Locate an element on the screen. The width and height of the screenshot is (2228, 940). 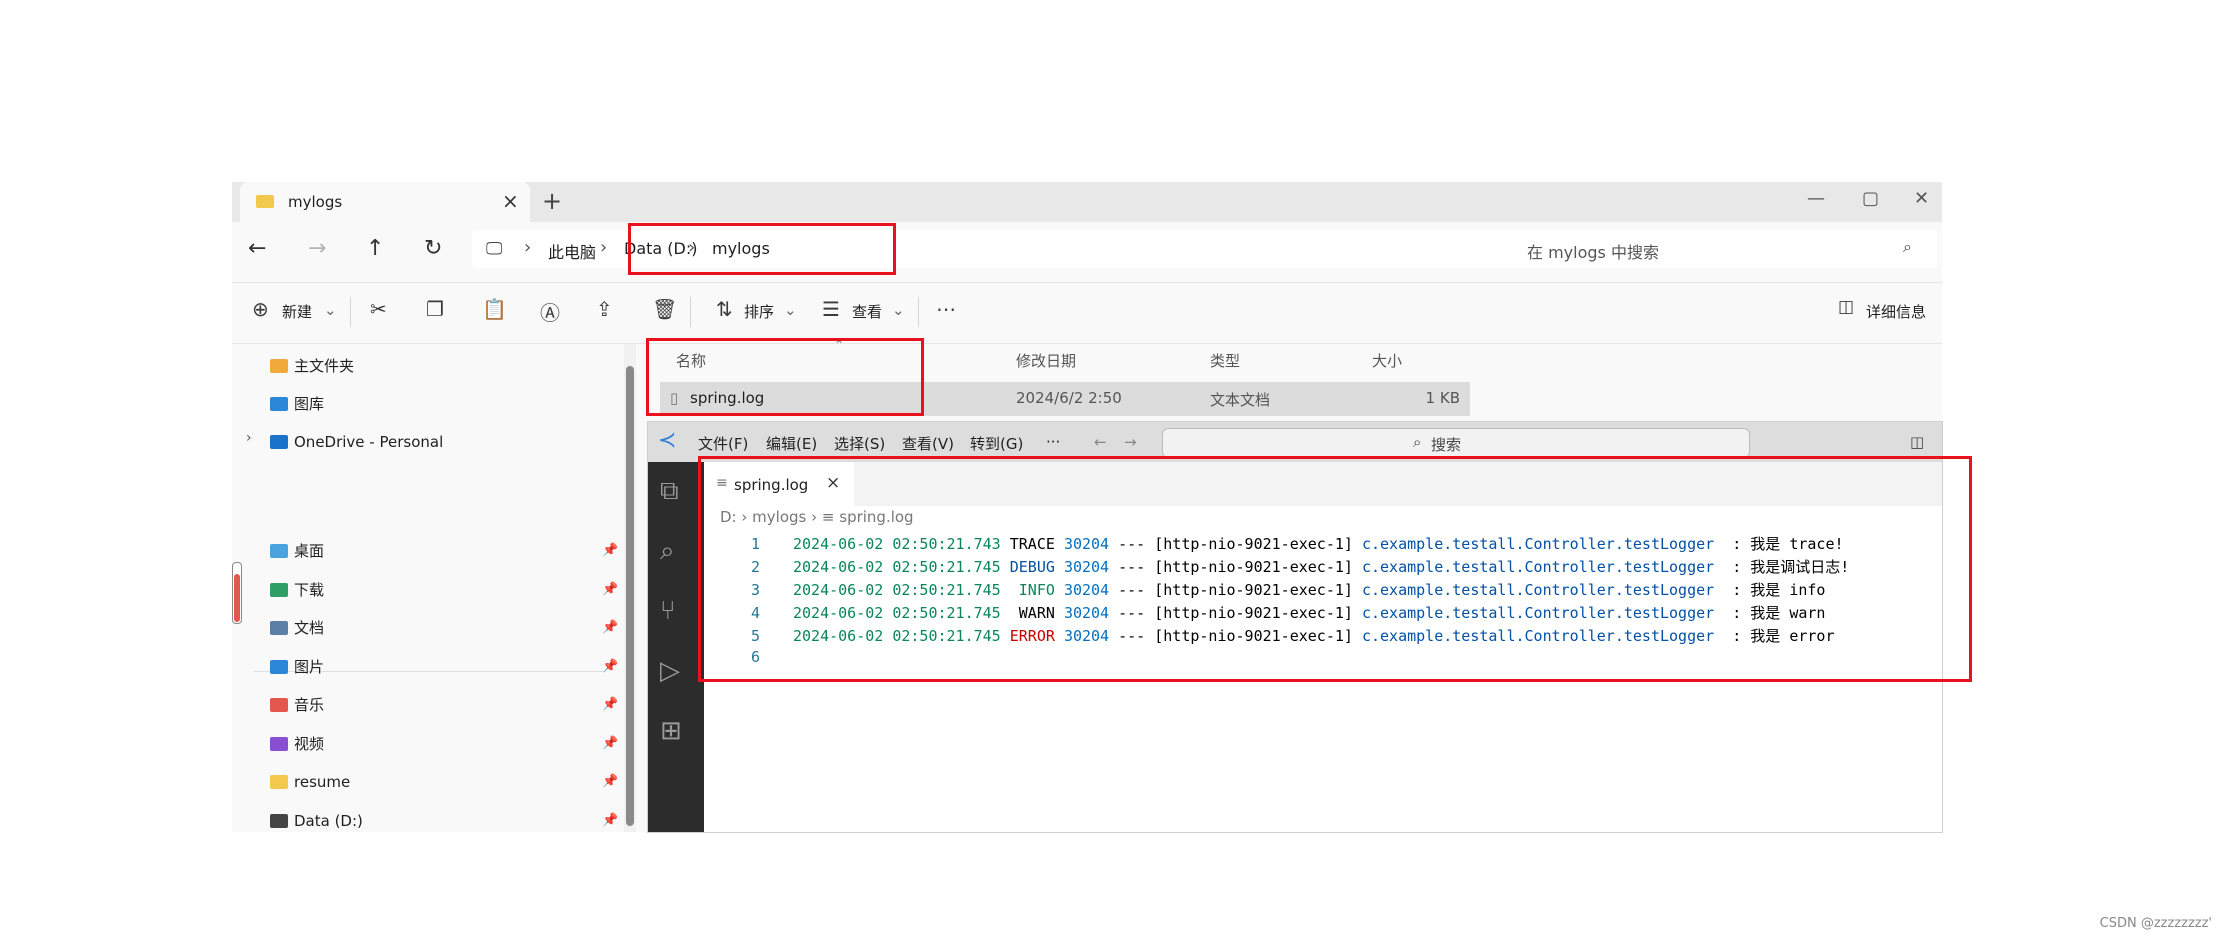
column-header-size: 大小 is located at coordinates (1387, 360).